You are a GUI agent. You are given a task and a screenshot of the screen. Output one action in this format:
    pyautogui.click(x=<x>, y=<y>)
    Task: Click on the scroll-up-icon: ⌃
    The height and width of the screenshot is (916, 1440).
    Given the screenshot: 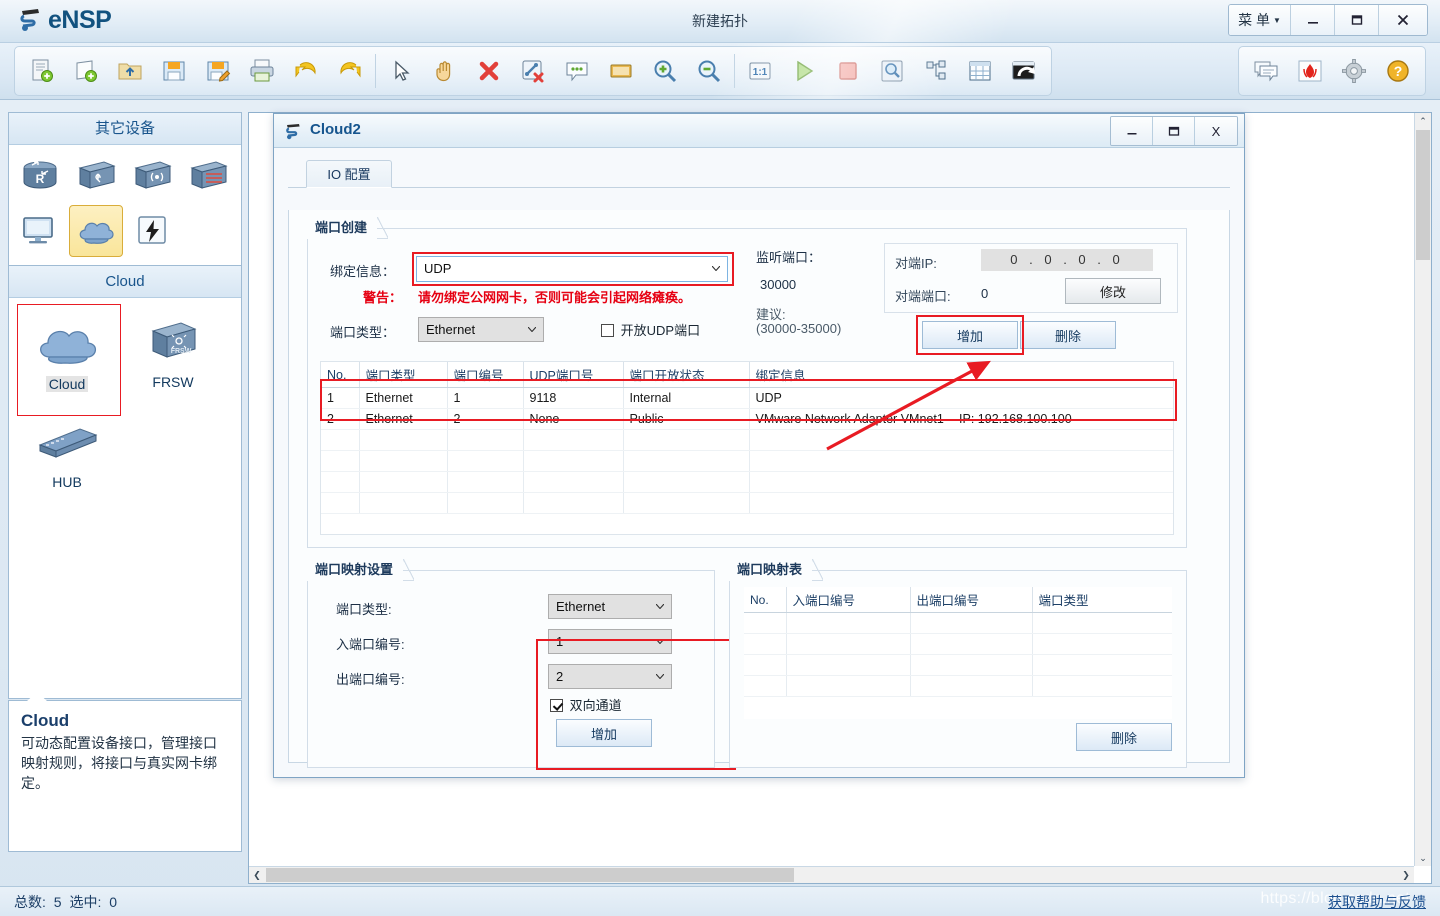 What is the action you would take?
    pyautogui.click(x=1423, y=121)
    